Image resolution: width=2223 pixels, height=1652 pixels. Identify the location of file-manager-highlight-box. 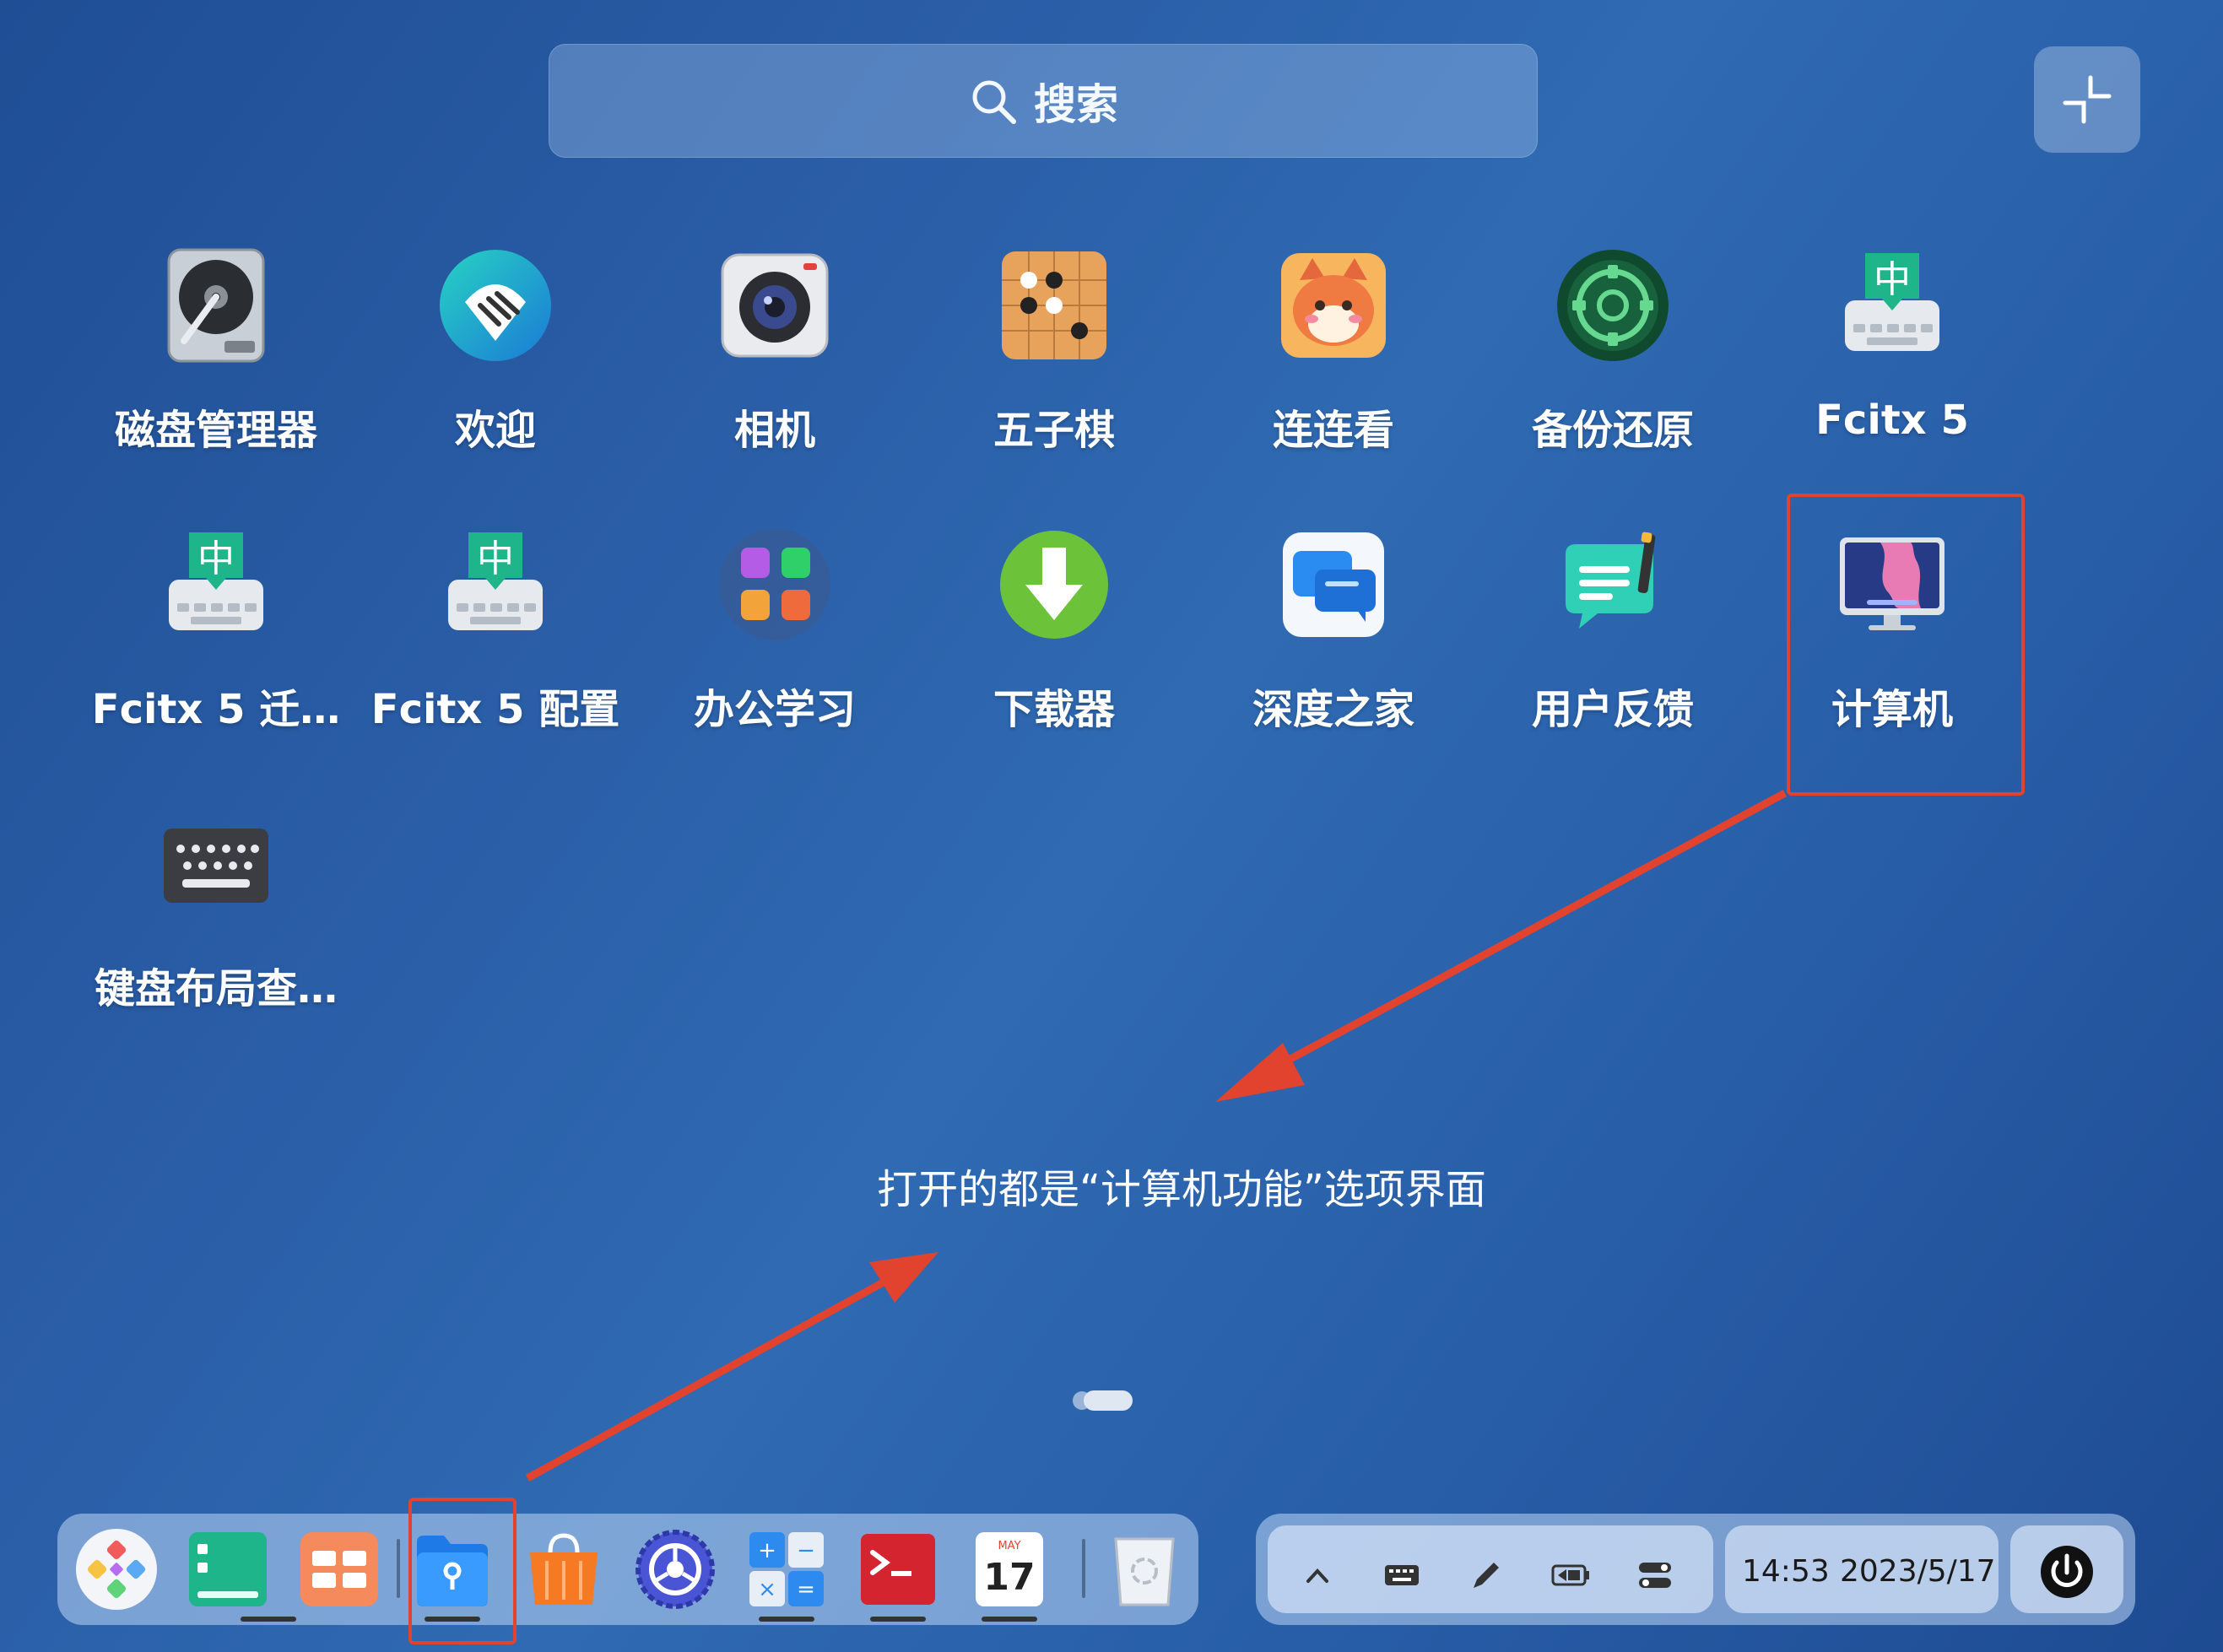
(463, 1571).